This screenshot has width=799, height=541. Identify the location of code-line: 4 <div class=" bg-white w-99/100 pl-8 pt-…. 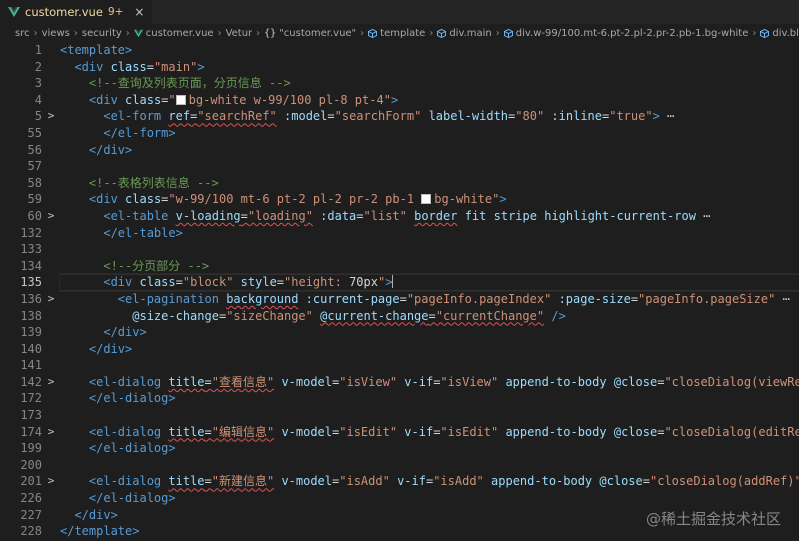
(399, 100).